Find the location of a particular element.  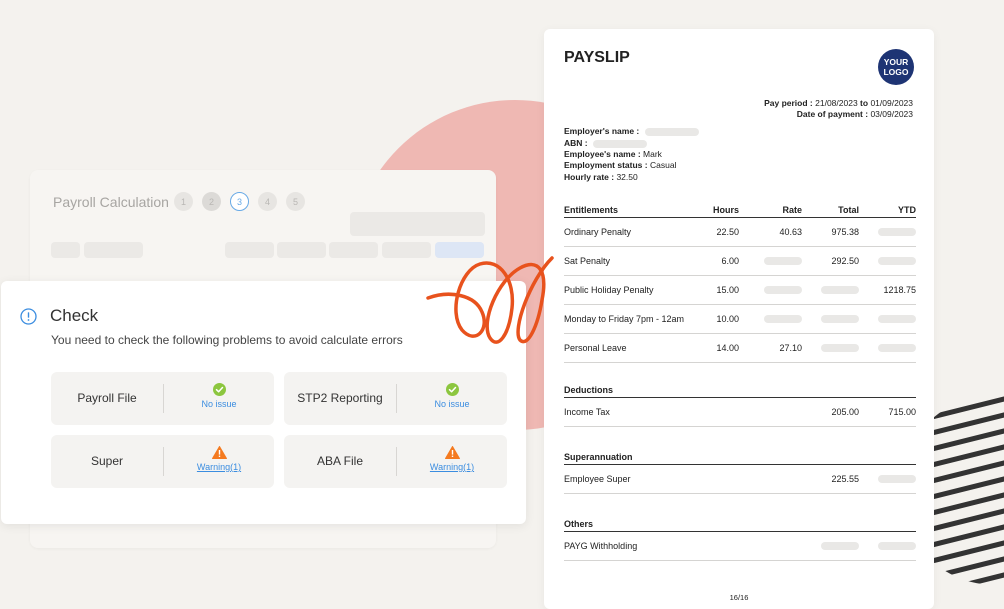

row-total: 225.55 is located at coordinates (845, 479).